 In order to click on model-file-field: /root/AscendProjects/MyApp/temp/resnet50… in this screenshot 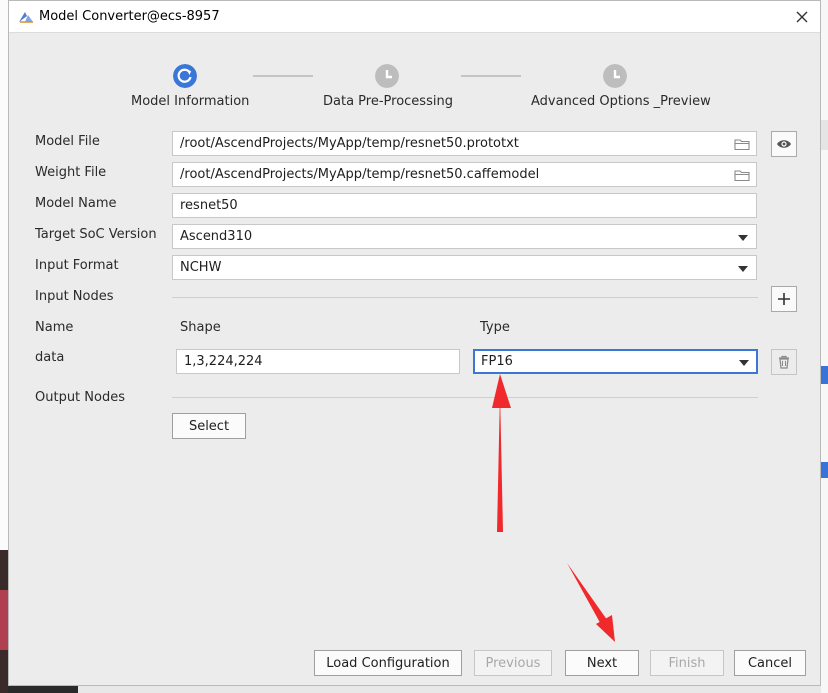, I will do `click(464, 143)`.